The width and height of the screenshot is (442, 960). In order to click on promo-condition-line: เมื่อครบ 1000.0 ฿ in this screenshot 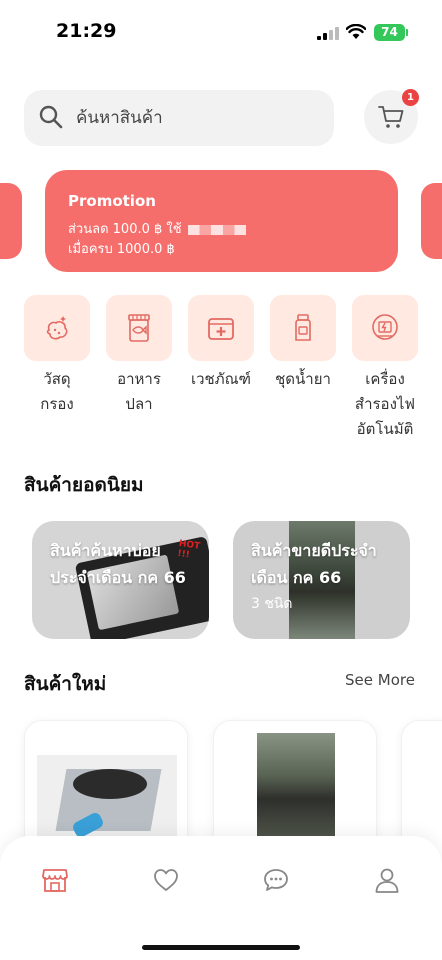, I will do `click(121, 249)`.